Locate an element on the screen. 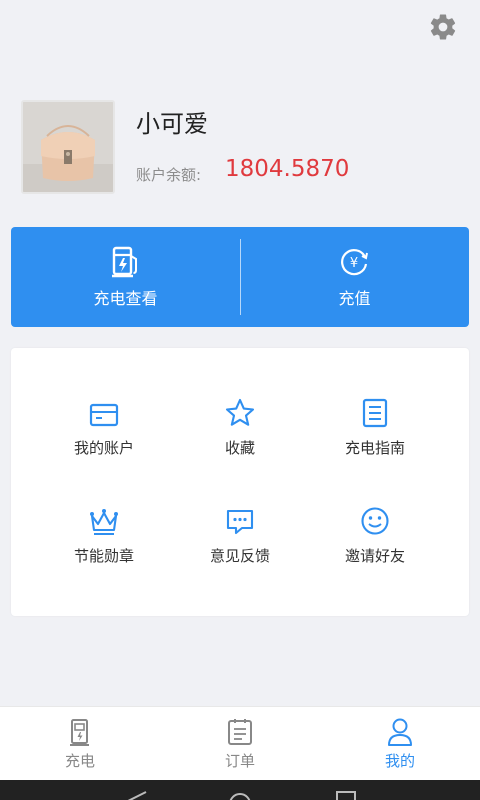 This screenshot has height=800, width=480. bag-photo is located at coordinates (68, 147).